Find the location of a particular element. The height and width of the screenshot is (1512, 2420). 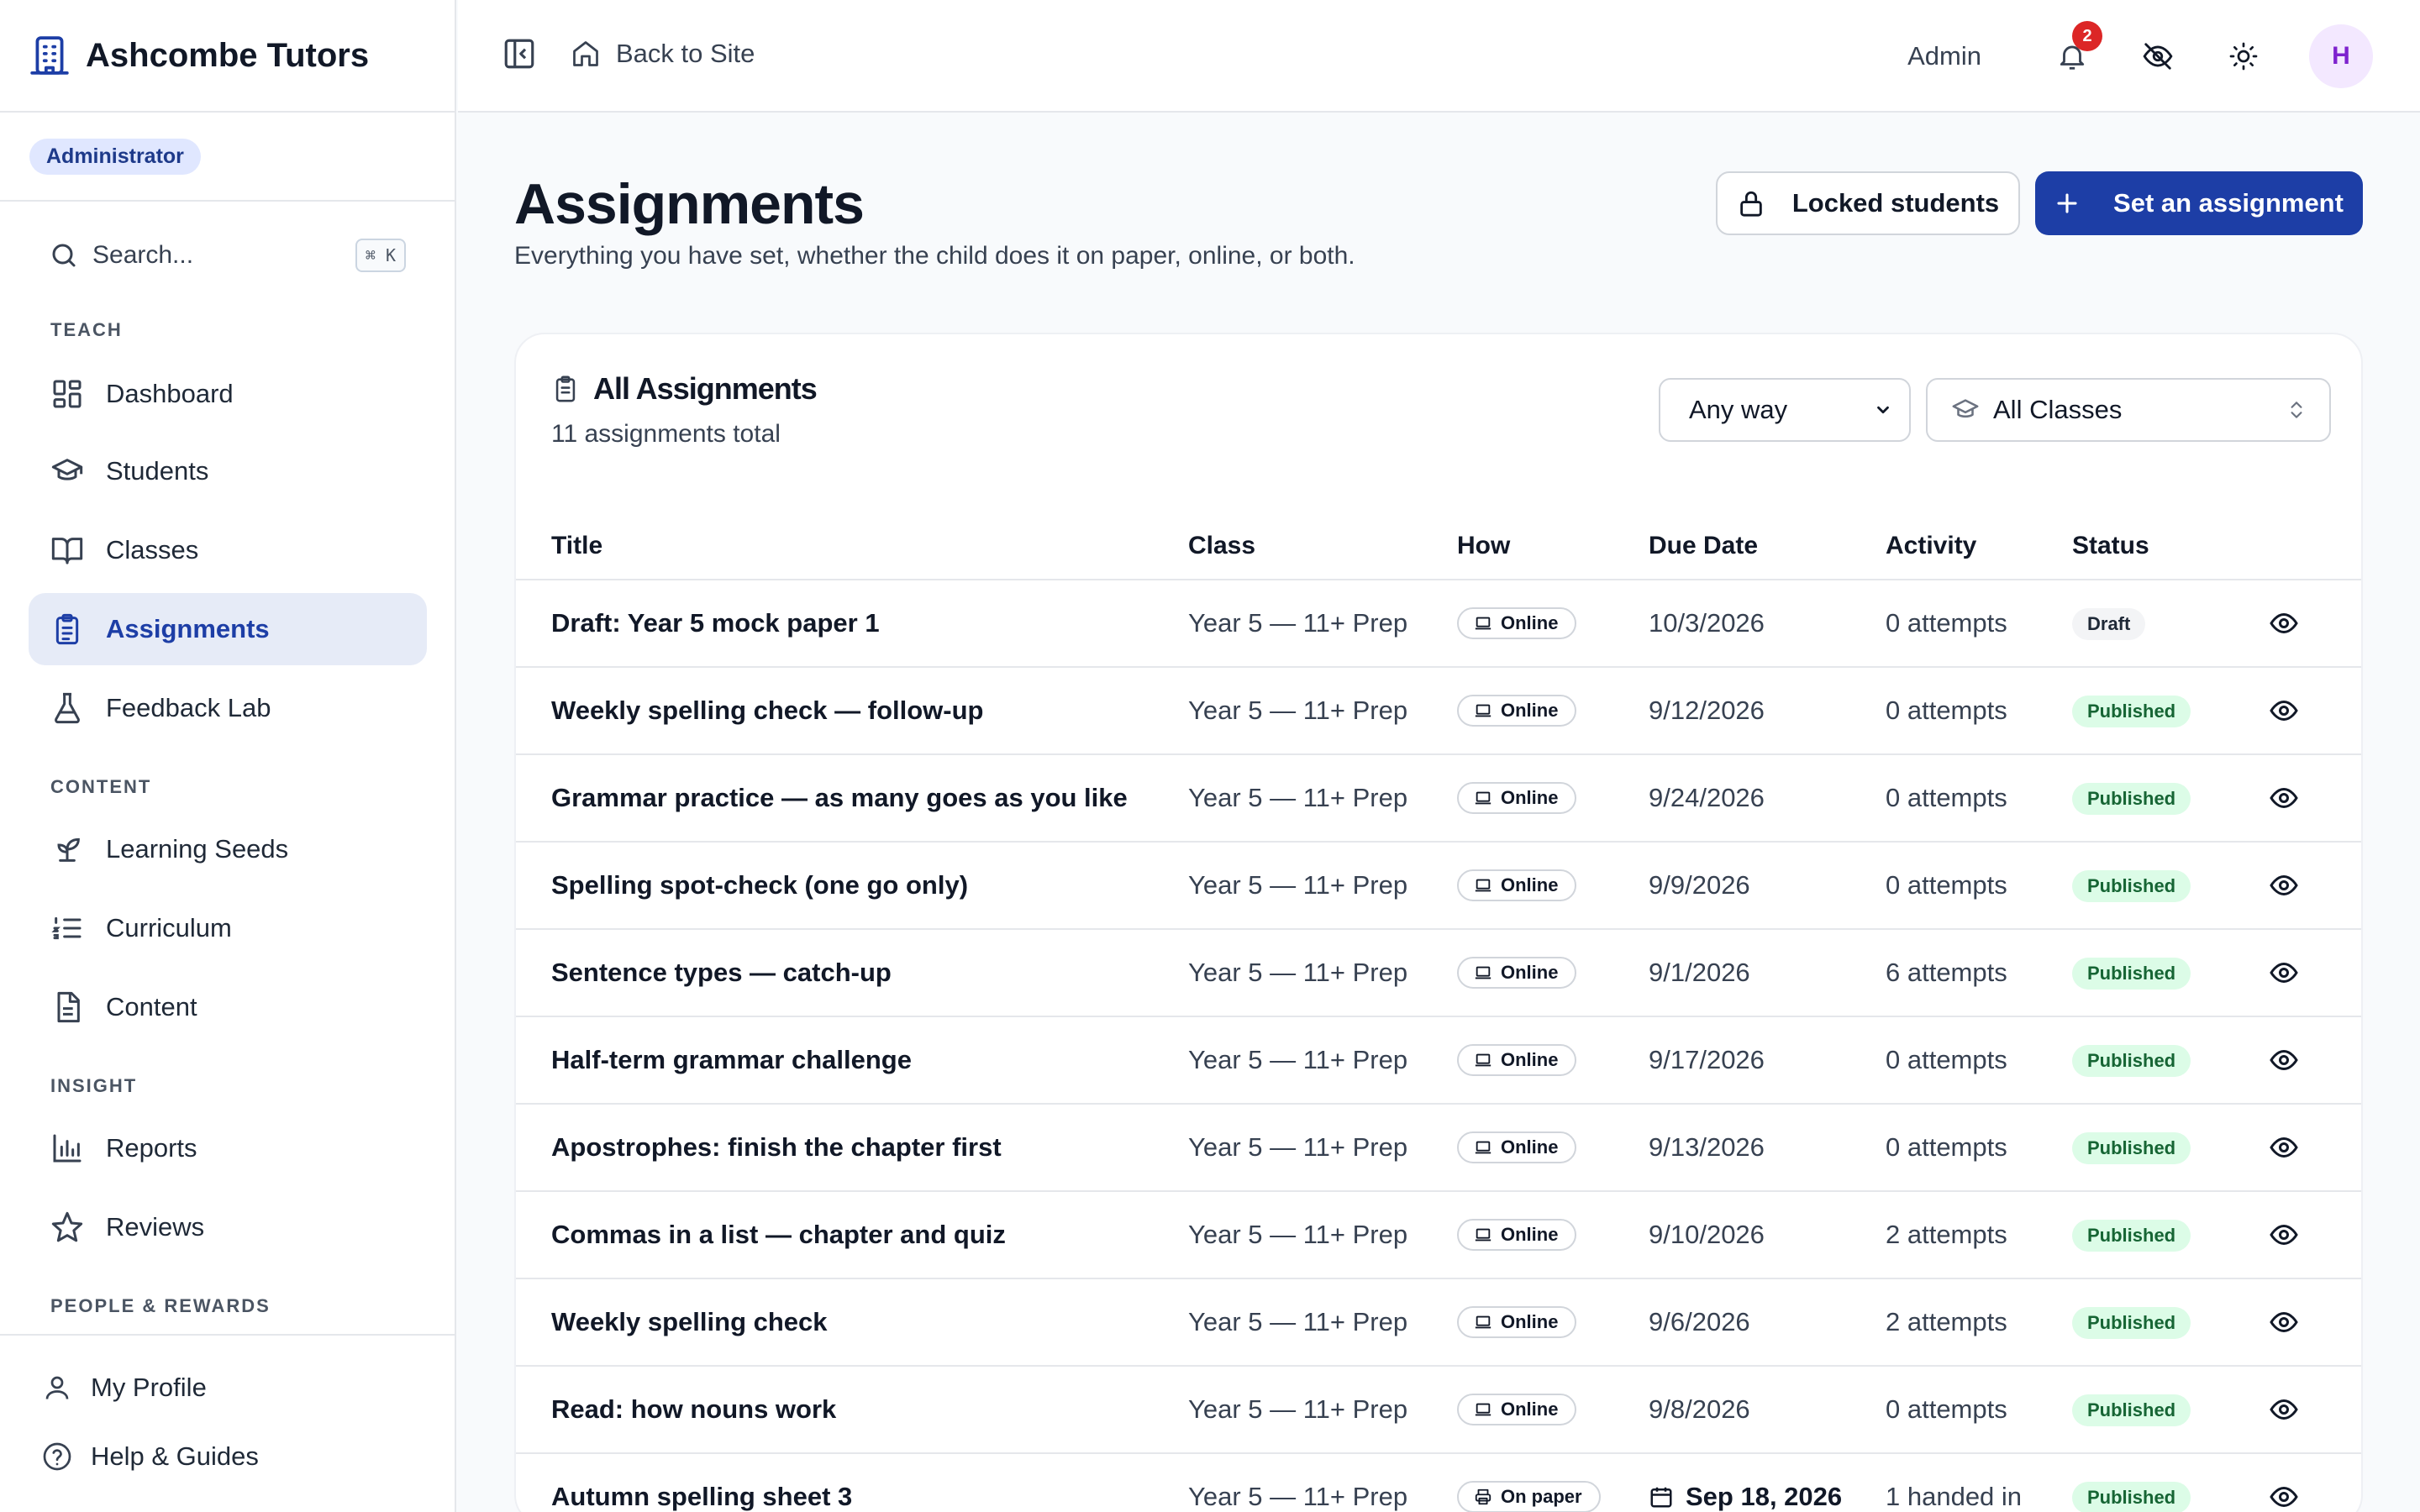

section-teach: TEACH is located at coordinates (86, 329).